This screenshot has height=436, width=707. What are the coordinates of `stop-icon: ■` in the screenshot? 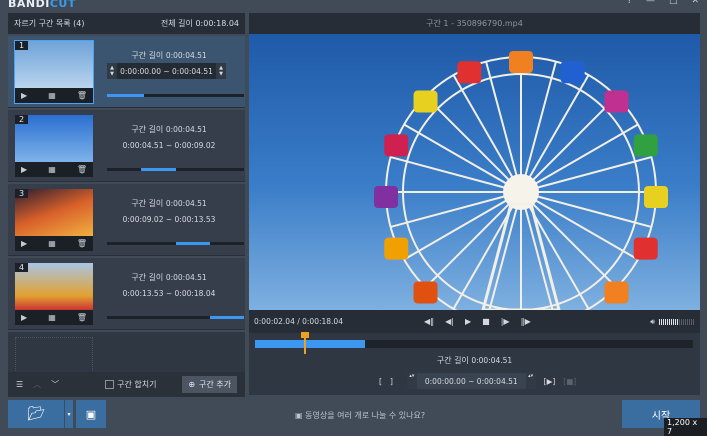 It's located at (486, 321).